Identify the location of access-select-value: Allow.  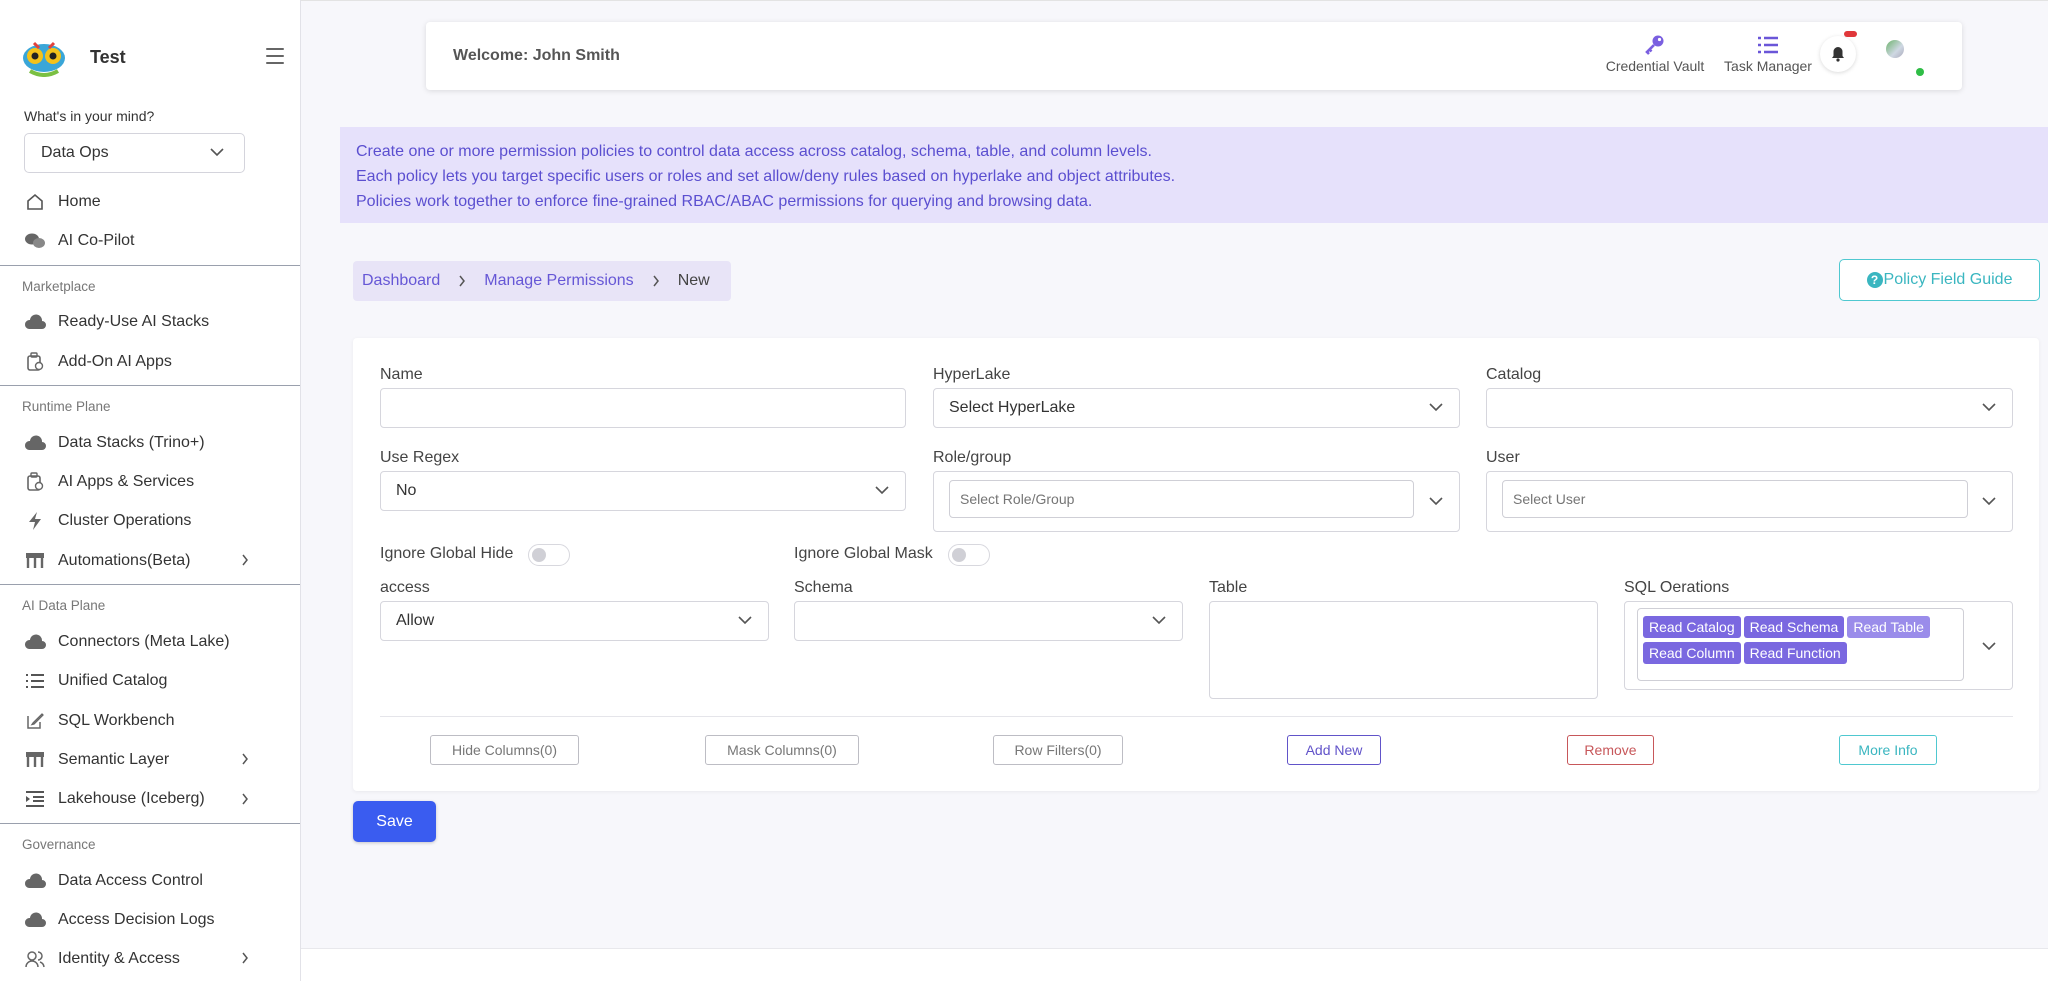
(415, 620).